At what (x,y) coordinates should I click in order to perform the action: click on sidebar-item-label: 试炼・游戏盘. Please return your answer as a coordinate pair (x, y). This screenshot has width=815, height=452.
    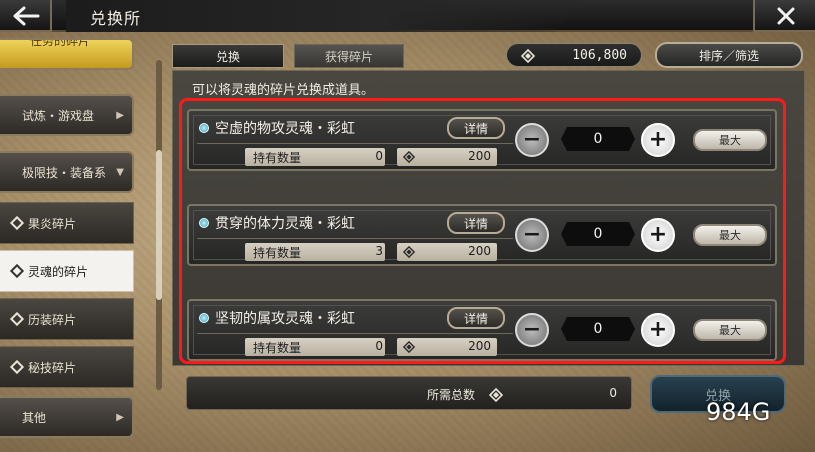
    Looking at the image, I should click on (58, 115).